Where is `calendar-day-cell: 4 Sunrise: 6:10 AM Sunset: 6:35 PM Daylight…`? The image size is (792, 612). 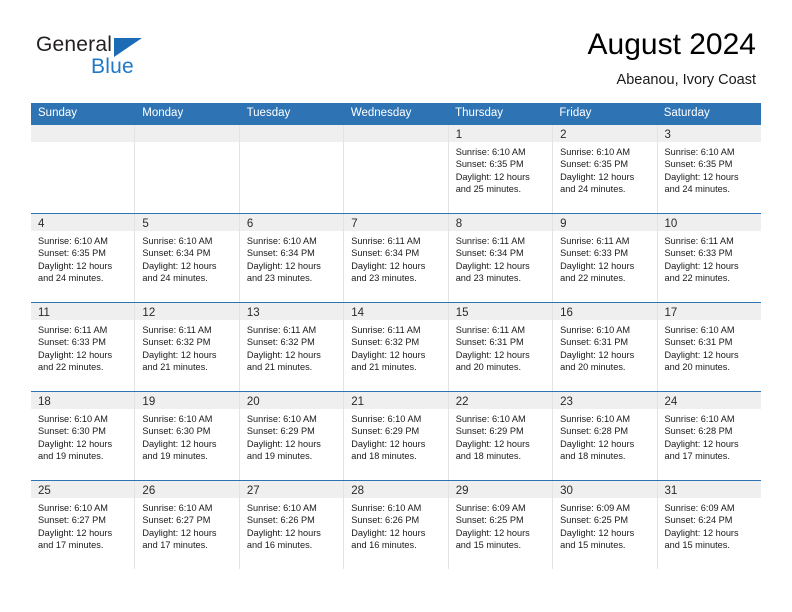
calendar-day-cell: 4 Sunrise: 6:10 AM Sunset: 6:35 PM Daylight… is located at coordinates (83, 258).